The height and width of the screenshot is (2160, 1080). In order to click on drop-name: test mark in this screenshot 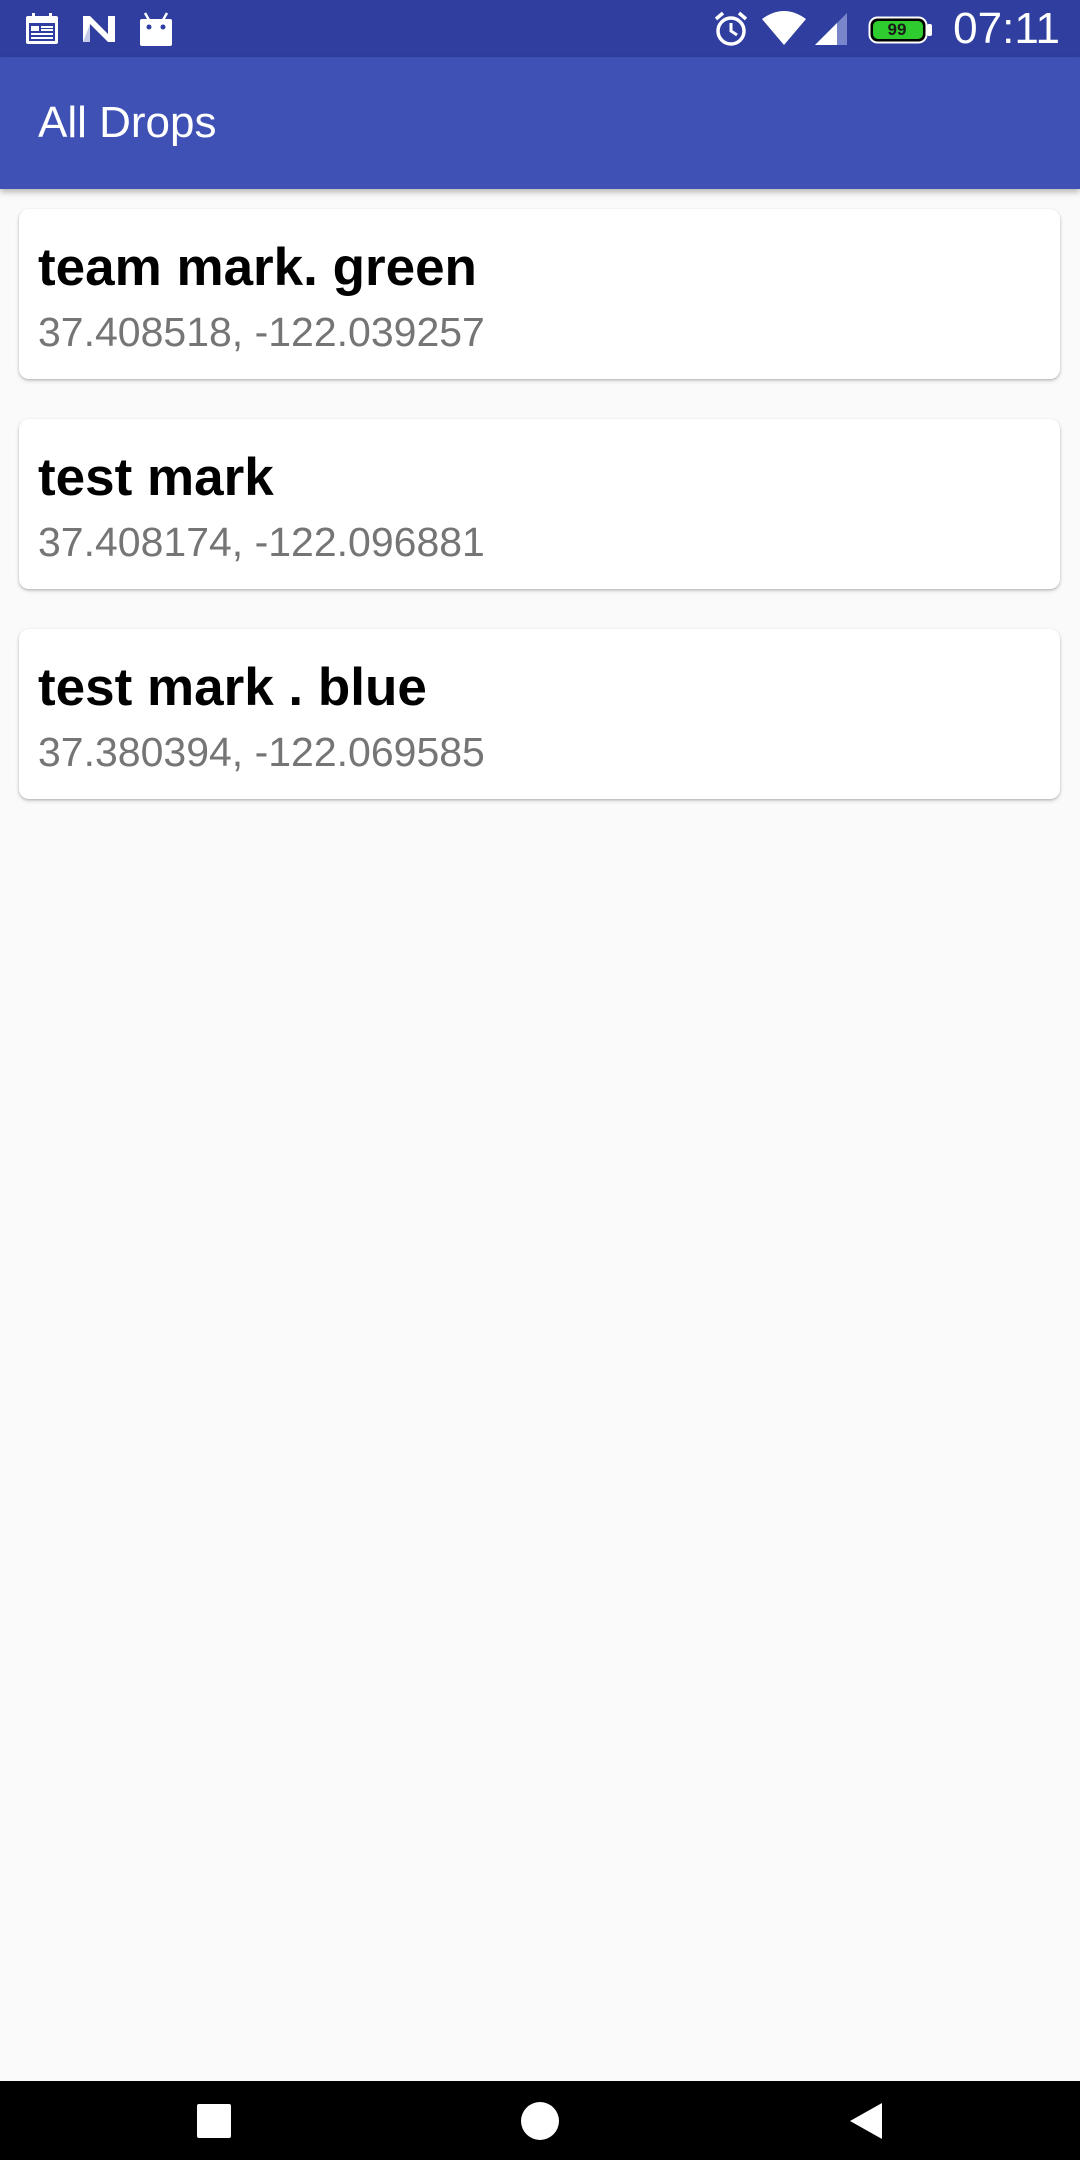, I will do `click(156, 477)`.